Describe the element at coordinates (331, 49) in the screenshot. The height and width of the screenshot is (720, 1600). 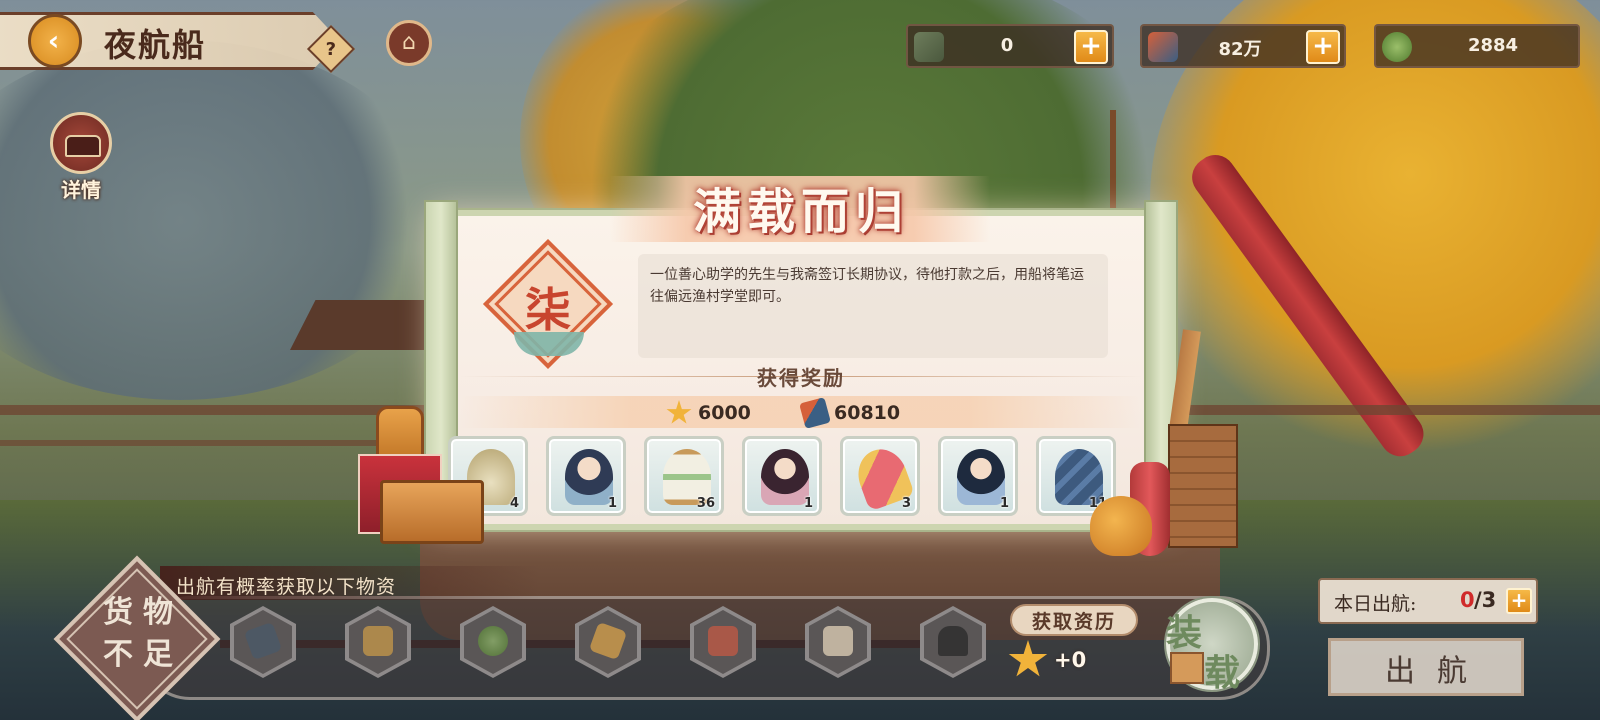
I see `question-icon: ?` at that location.